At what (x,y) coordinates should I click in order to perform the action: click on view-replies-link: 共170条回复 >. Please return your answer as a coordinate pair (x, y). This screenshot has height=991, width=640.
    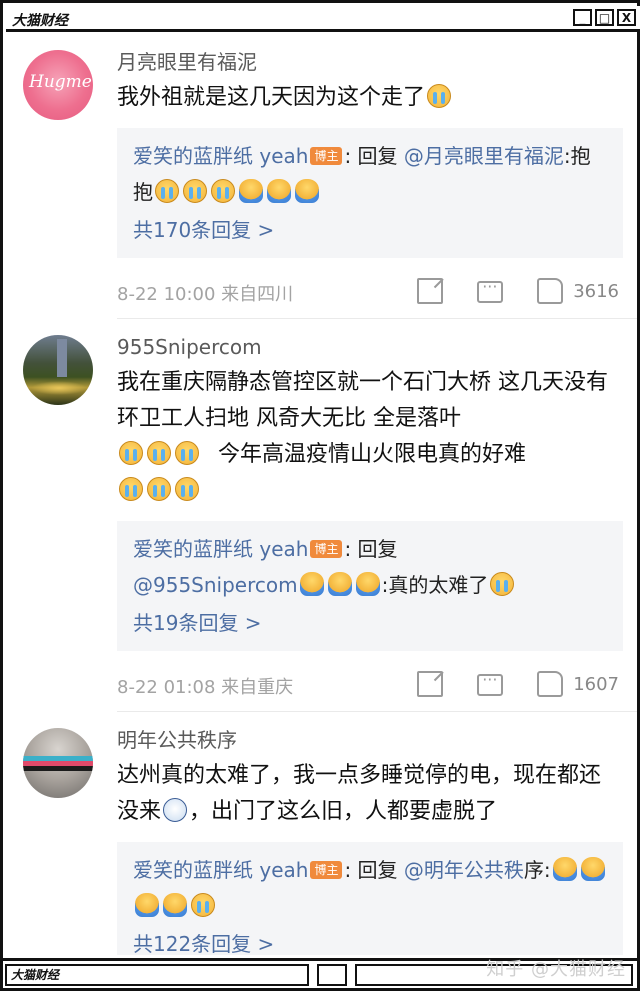
    Looking at the image, I should click on (370, 230).